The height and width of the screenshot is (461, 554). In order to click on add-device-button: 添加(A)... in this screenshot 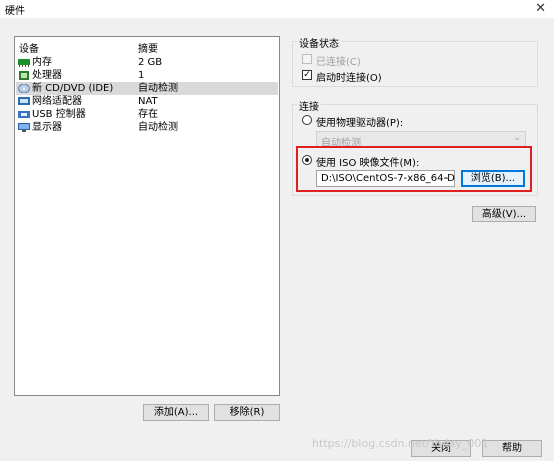, I will do `click(176, 412)`.